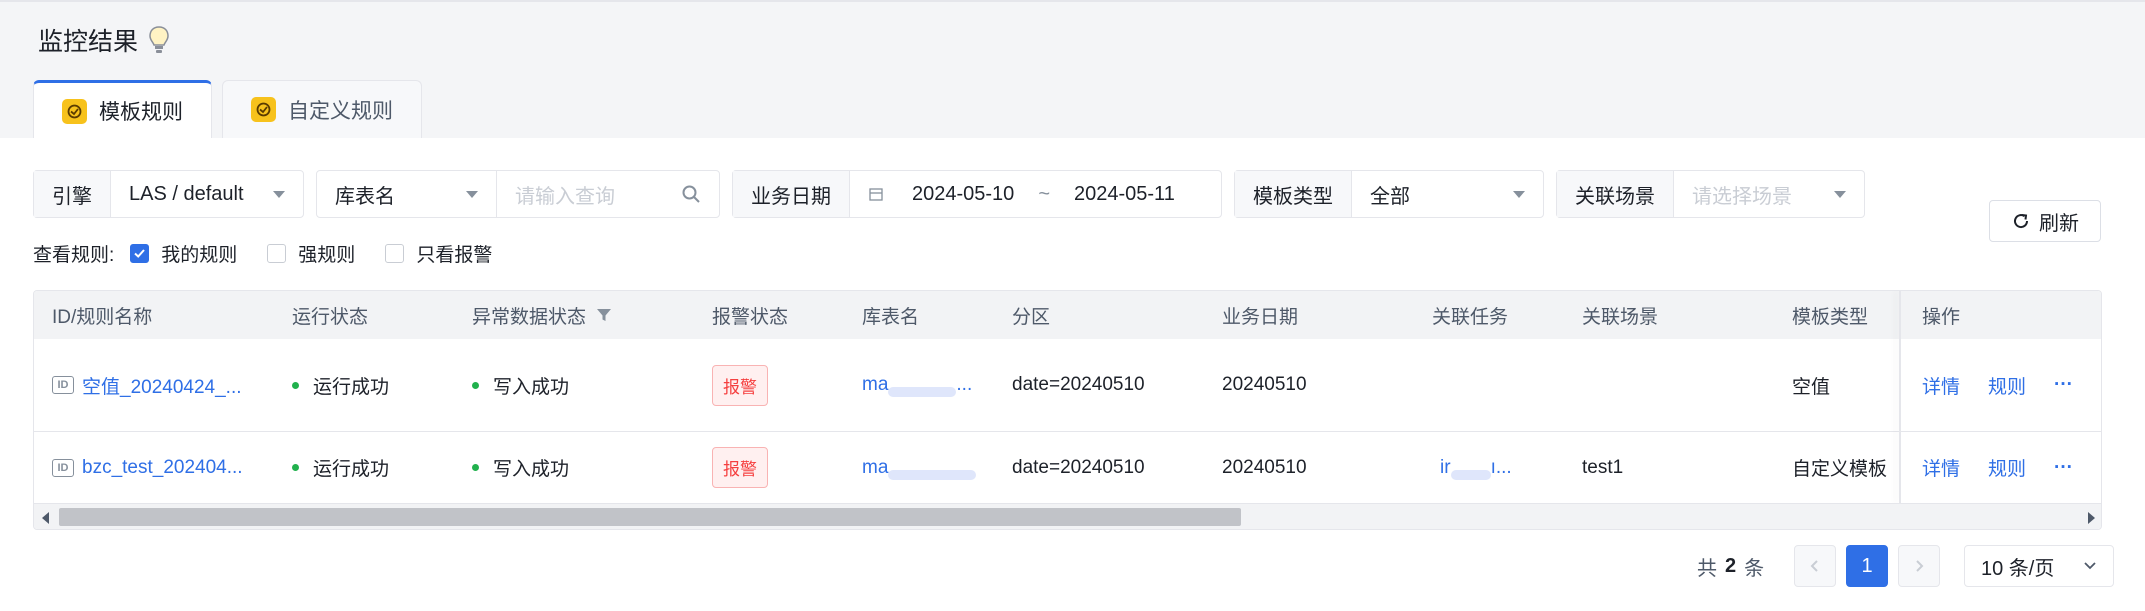  What do you see at coordinates (102, 317) in the screenshot?
I see `col-header: ID/规则名称` at bounding box center [102, 317].